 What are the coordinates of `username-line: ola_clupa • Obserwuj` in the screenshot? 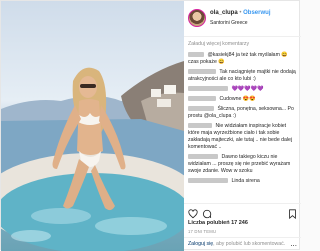 It's located at (240, 13).